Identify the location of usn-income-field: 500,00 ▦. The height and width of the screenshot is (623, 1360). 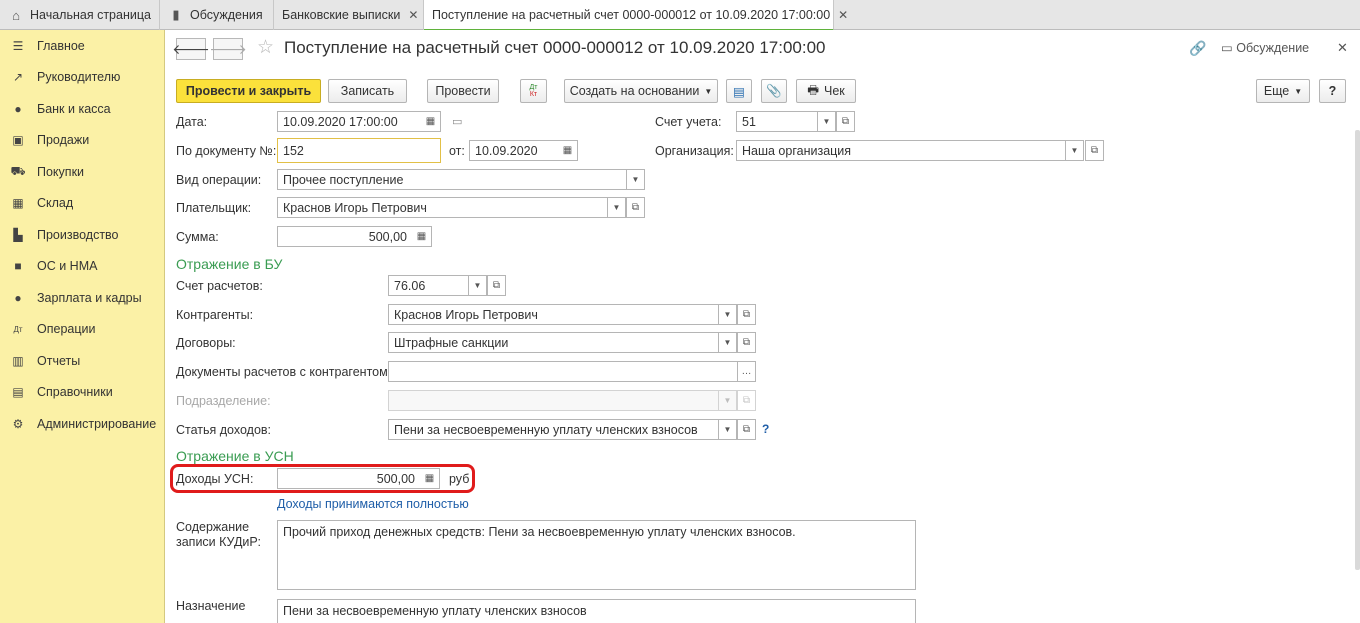
(358, 478).